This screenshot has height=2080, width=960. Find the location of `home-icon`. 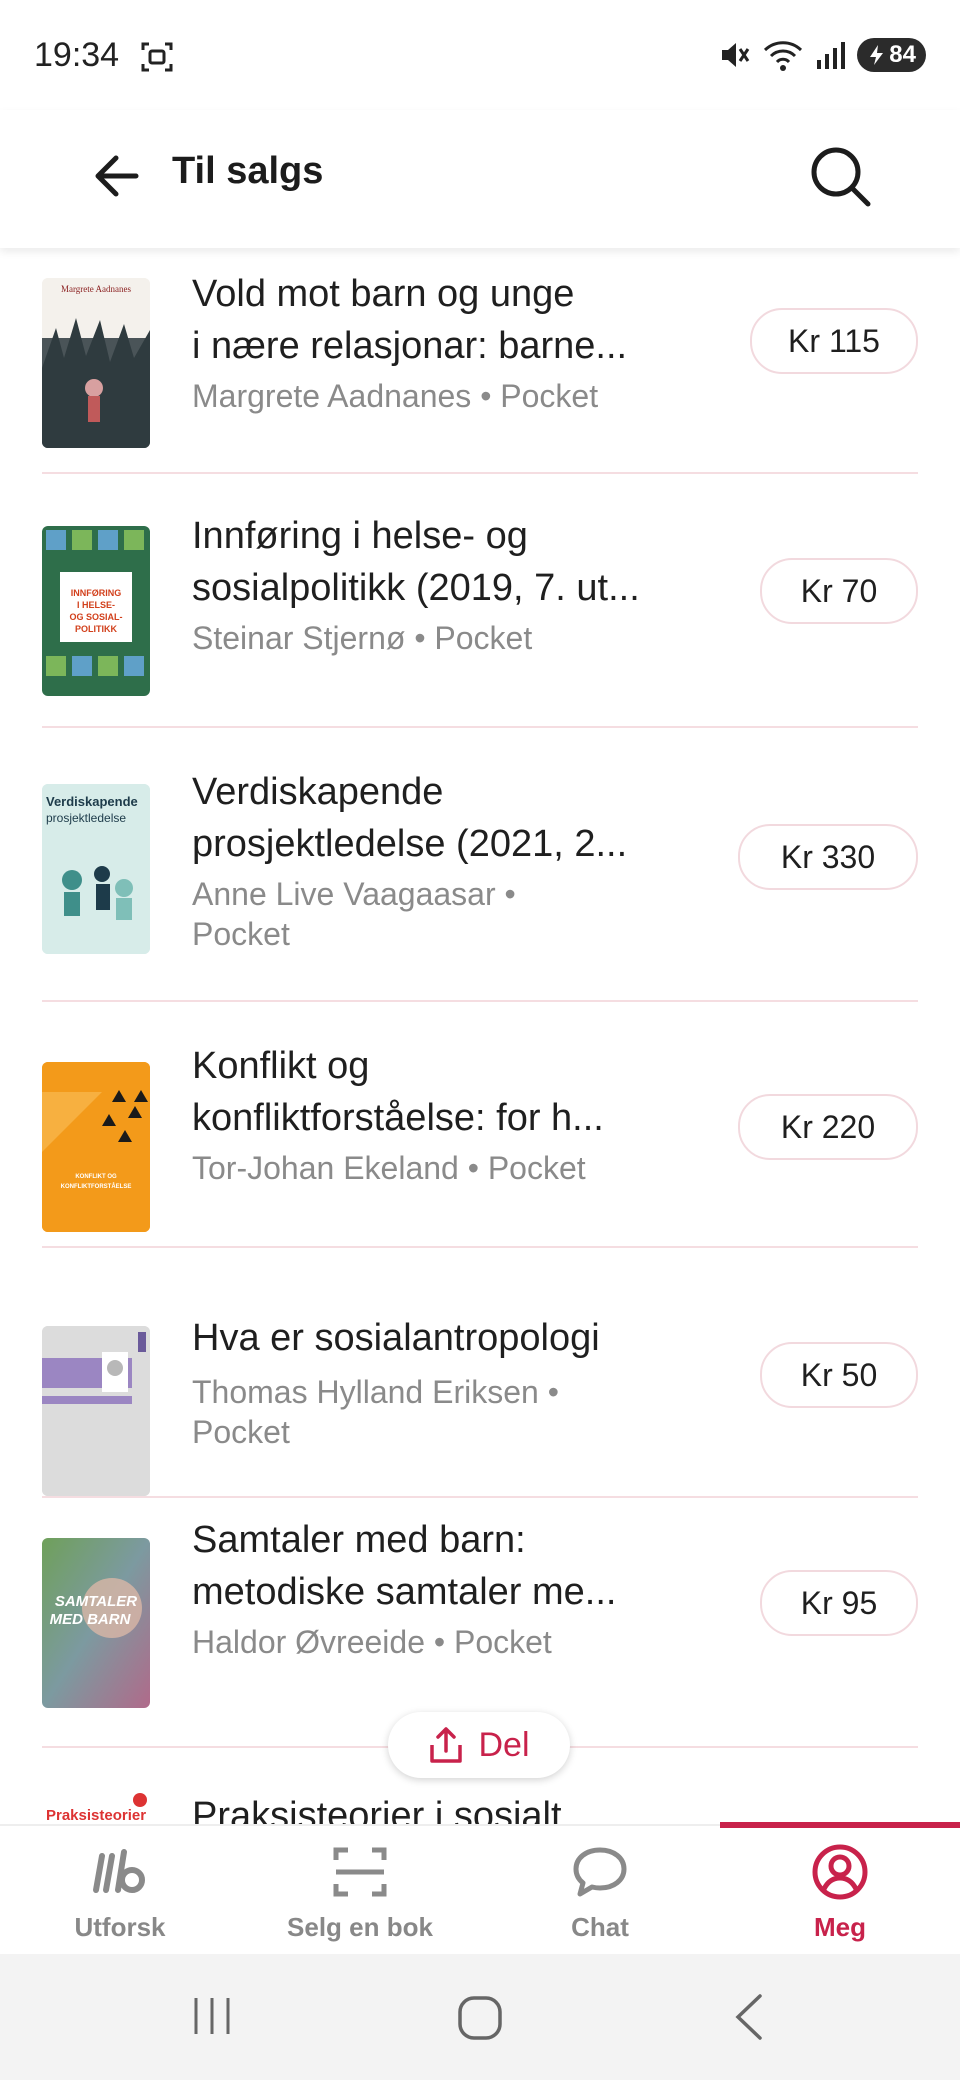

home-icon is located at coordinates (480, 2018).